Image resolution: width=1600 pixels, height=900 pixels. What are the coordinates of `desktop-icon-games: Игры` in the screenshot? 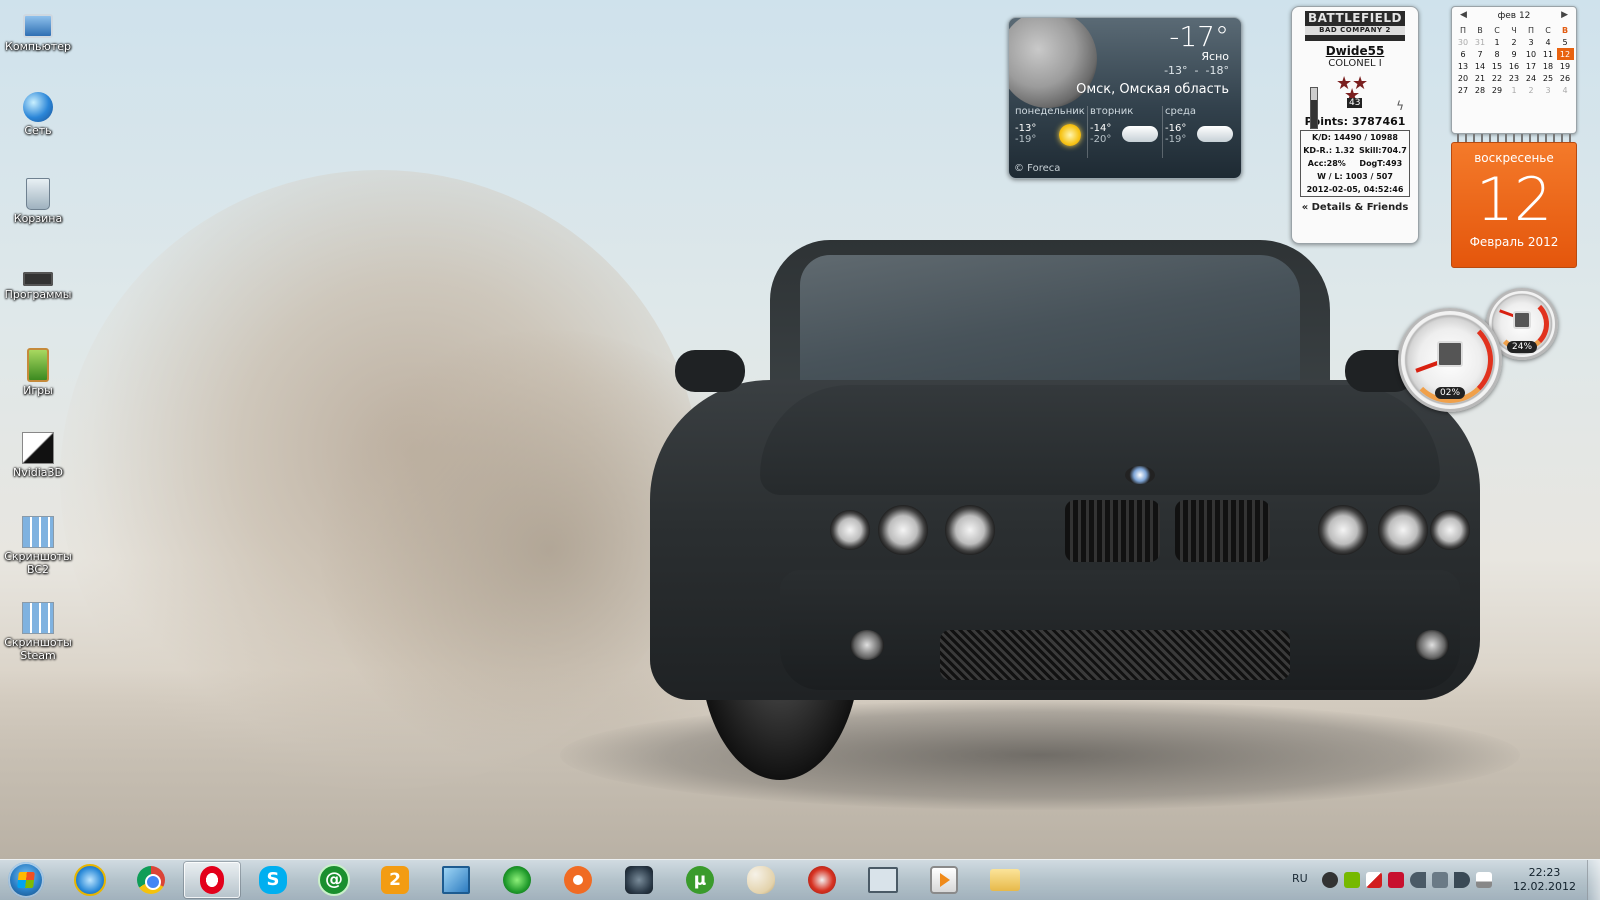 It's located at (38, 372).